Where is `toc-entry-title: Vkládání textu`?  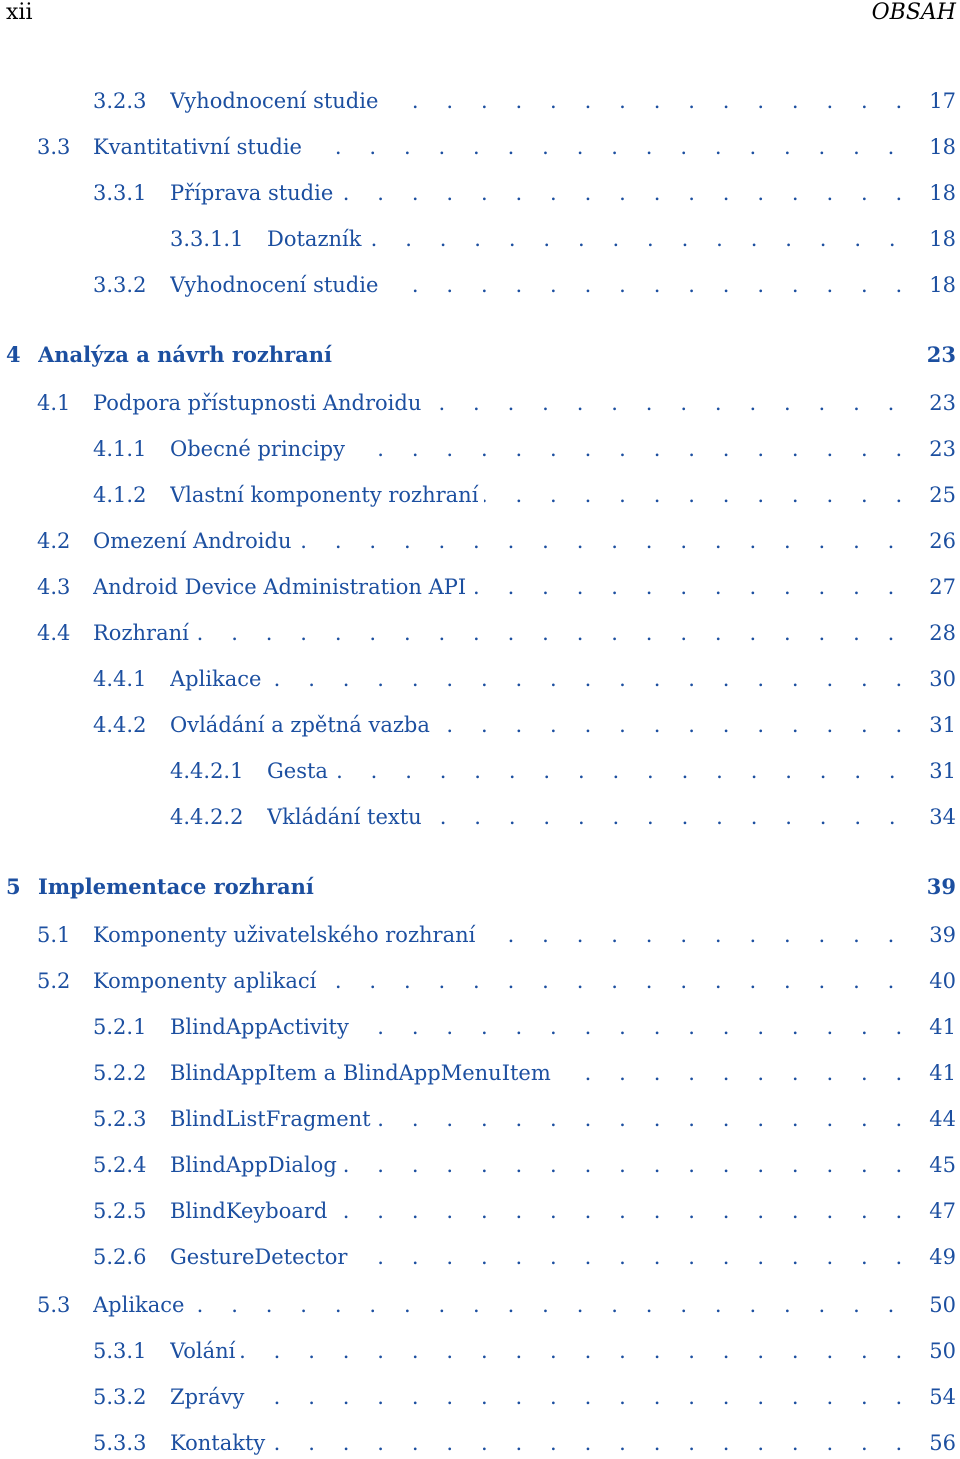 toc-entry-title: Vkládání textu is located at coordinates (347, 817).